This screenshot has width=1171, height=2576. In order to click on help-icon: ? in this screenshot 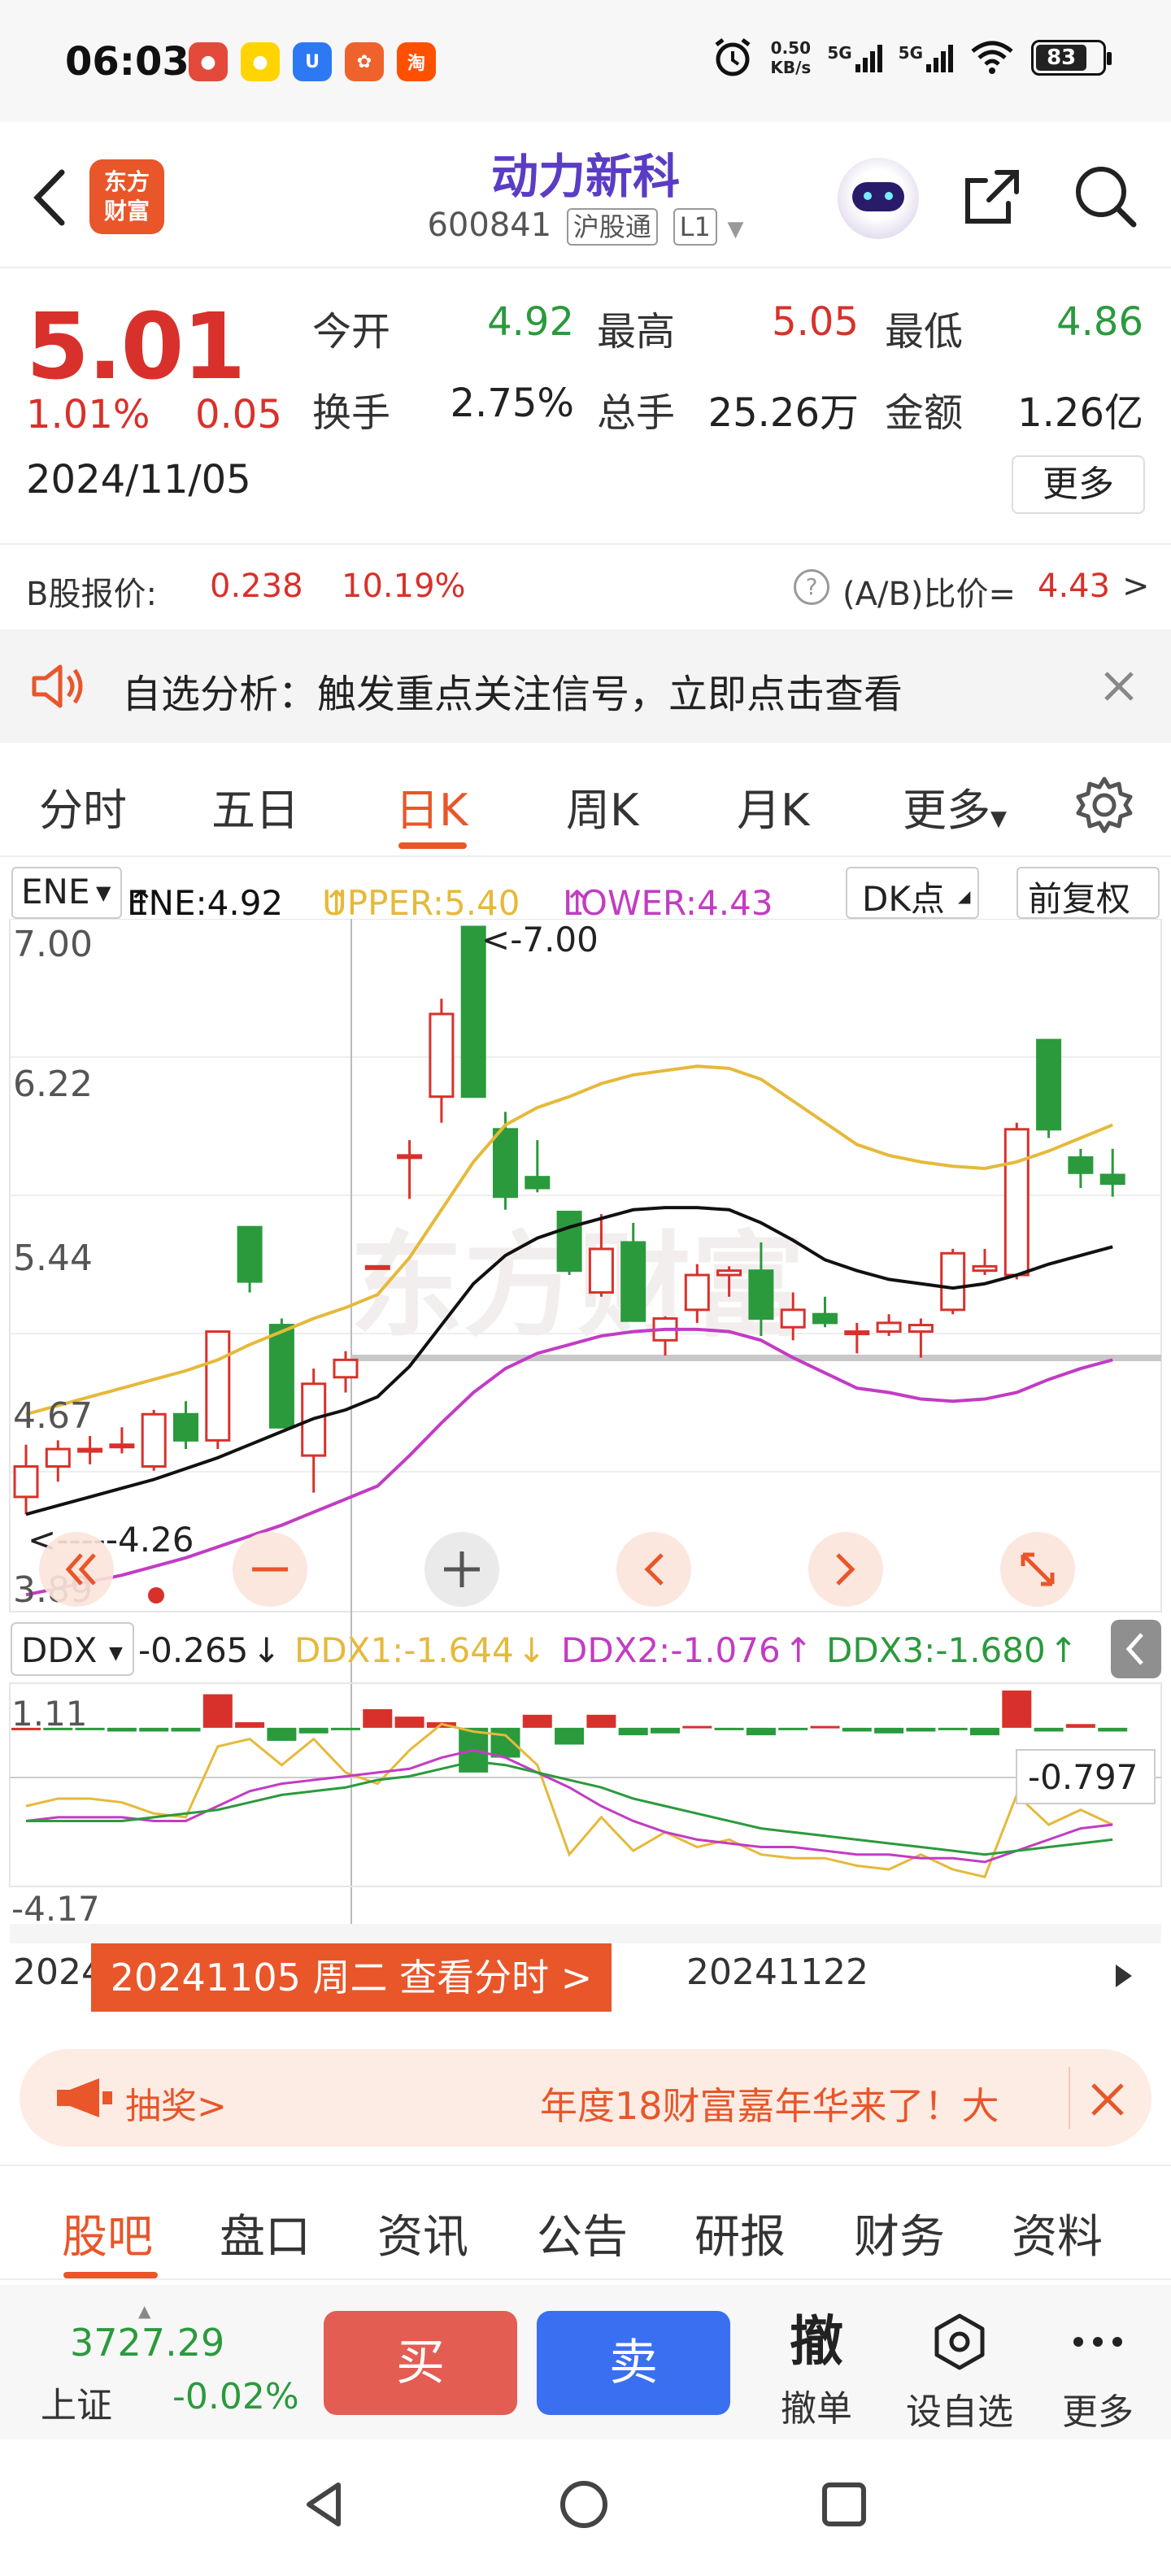, I will do `click(811, 587)`.